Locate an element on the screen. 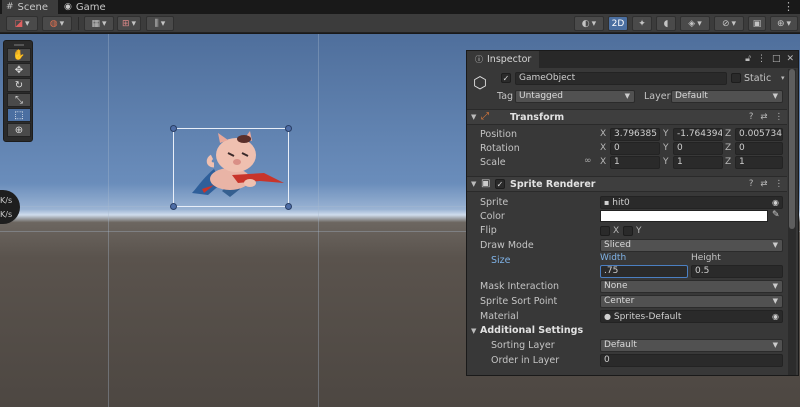 Image resolution: width=800 pixels, height=407 pixels. layer-dropdown: Default ▼ is located at coordinates (727, 96).